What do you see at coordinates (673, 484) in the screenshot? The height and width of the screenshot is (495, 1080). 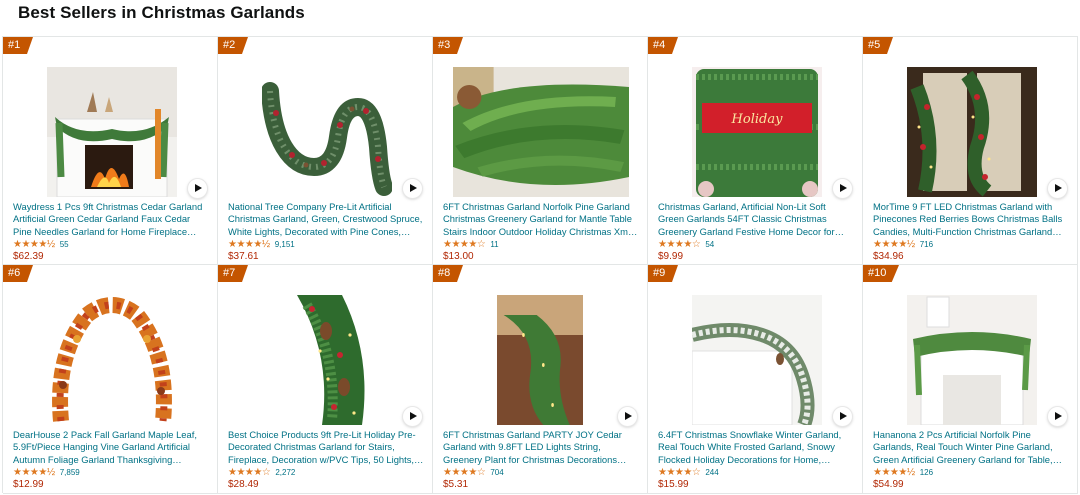 I see `product-price: $15.99` at bounding box center [673, 484].